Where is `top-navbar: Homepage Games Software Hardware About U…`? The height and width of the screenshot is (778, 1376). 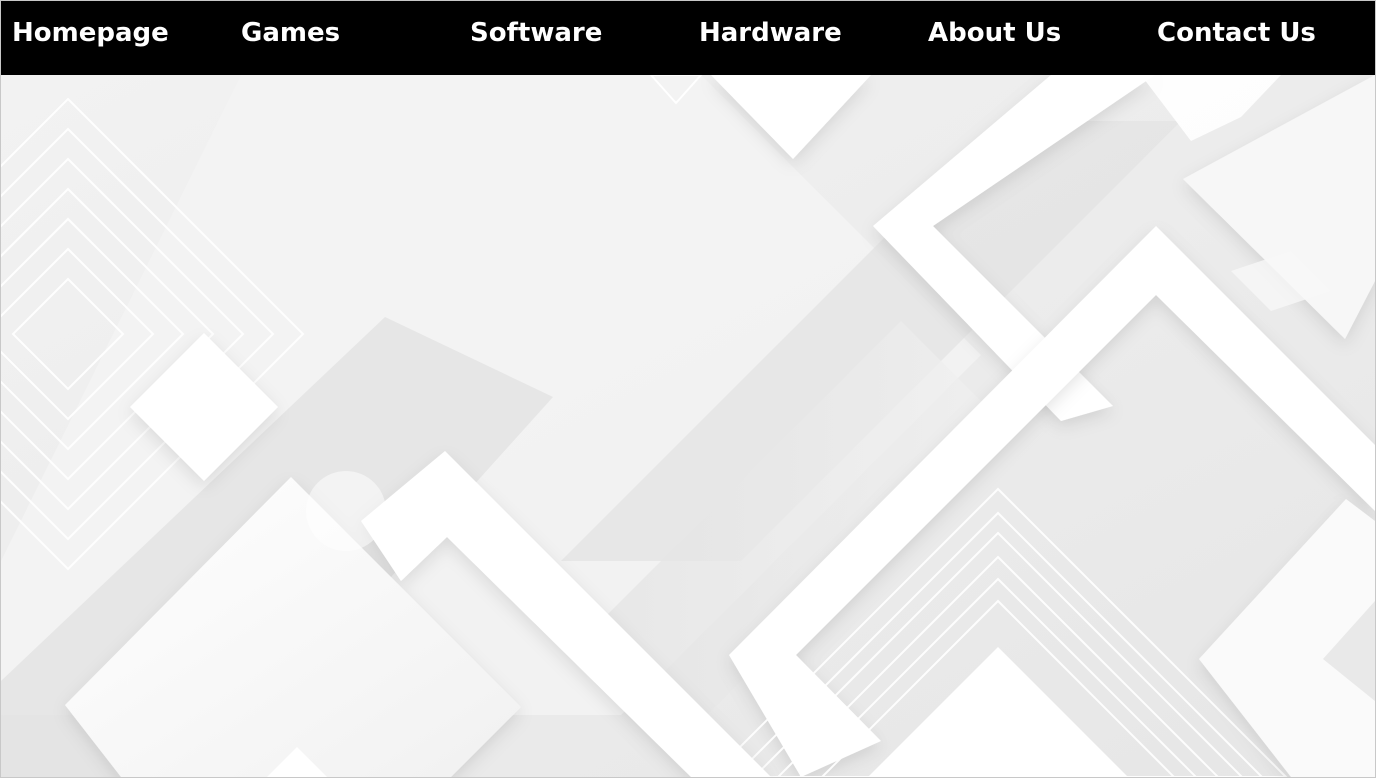 top-navbar: Homepage Games Software Hardware About U… is located at coordinates (688, 38).